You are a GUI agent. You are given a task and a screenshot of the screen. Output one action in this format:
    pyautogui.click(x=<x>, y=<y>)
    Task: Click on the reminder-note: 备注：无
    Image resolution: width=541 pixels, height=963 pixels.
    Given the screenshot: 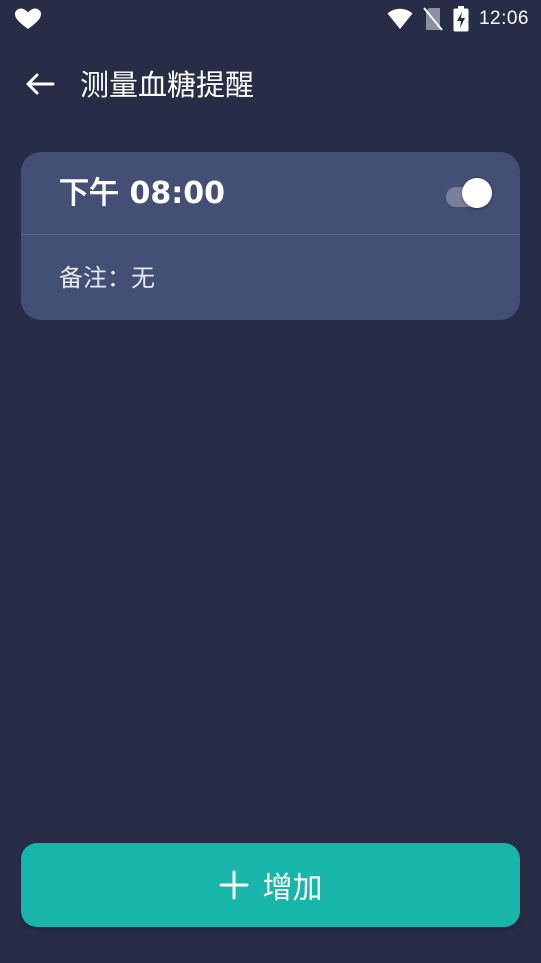 What is the action you would take?
    pyautogui.click(x=107, y=278)
    